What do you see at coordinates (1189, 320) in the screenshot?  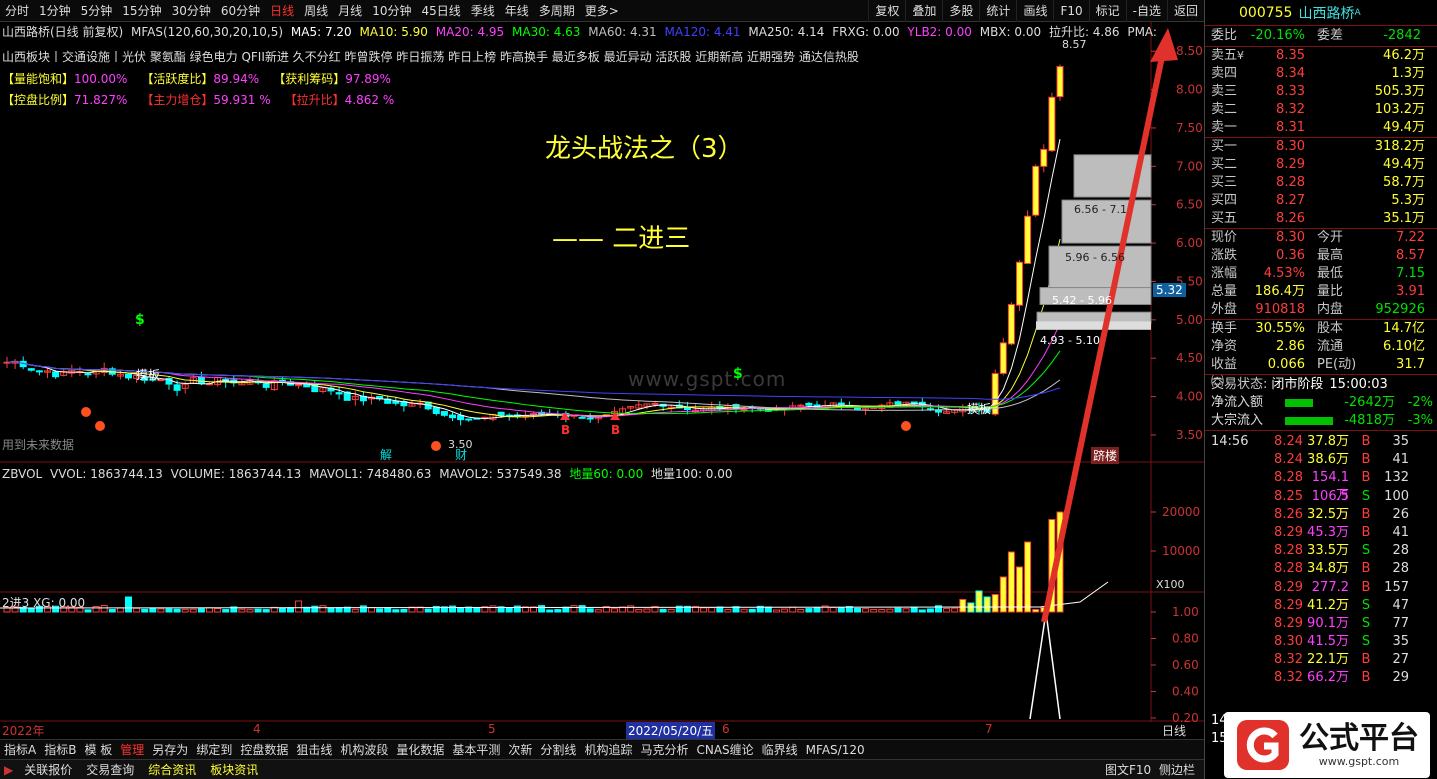 I see `price-tick-label: 5.00` at bounding box center [1189, 320].